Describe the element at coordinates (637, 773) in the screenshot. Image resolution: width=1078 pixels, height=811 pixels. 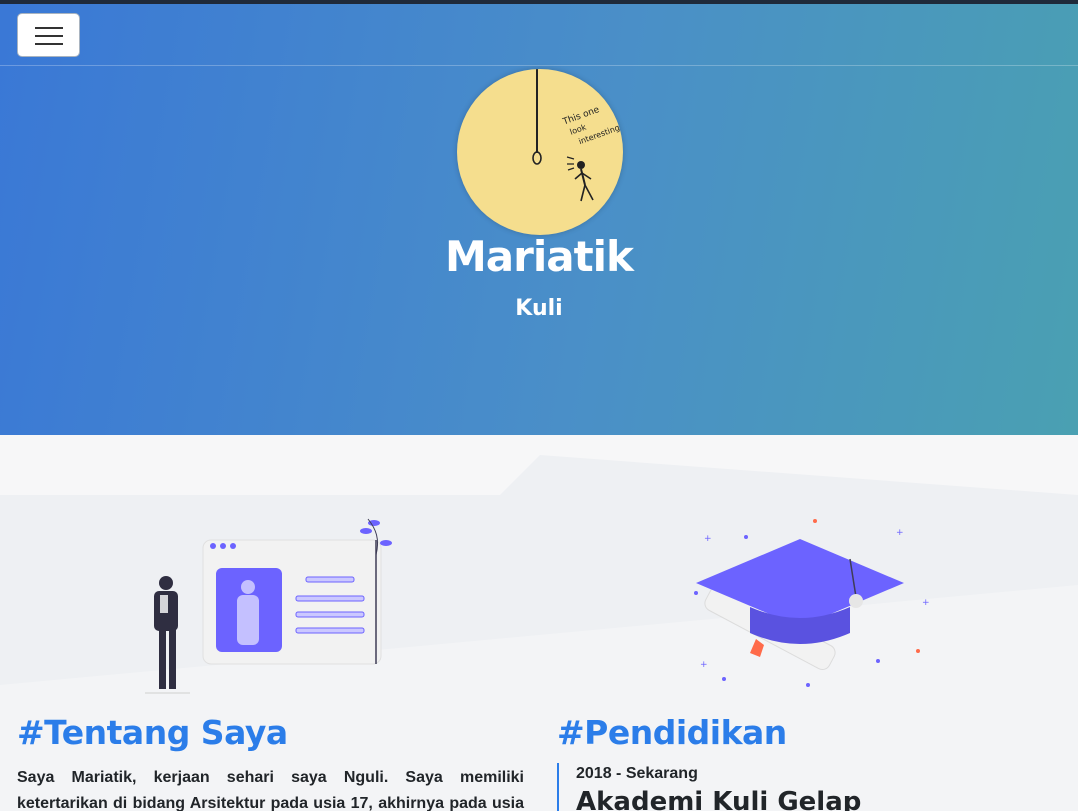
I see `education-period: 2018 - Sekarang` at that location.